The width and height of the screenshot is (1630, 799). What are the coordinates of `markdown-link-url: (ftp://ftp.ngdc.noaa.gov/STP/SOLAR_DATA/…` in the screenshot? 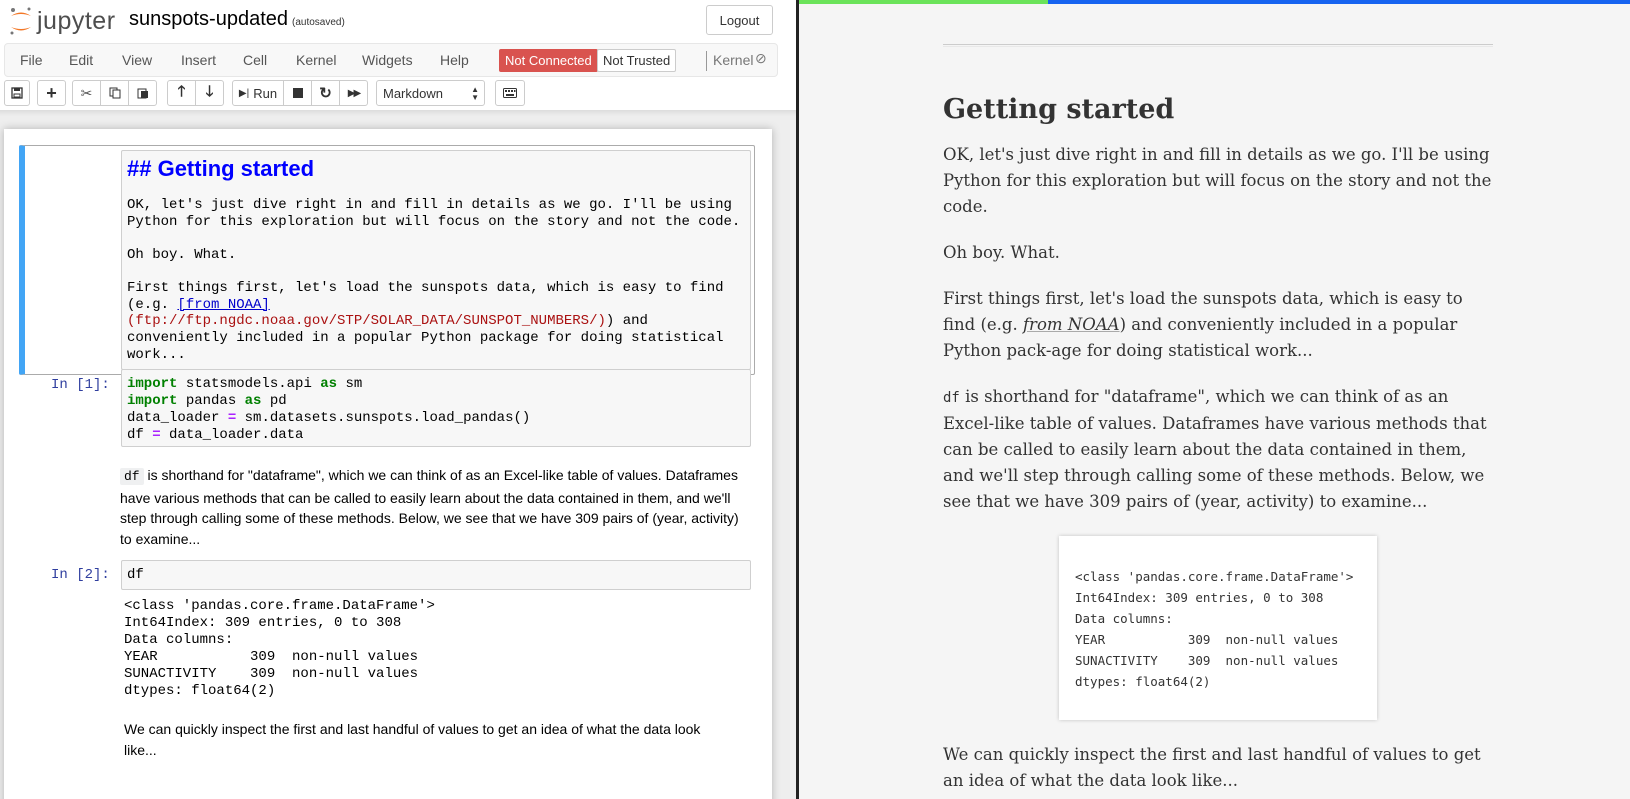 It's located at (366, 321).